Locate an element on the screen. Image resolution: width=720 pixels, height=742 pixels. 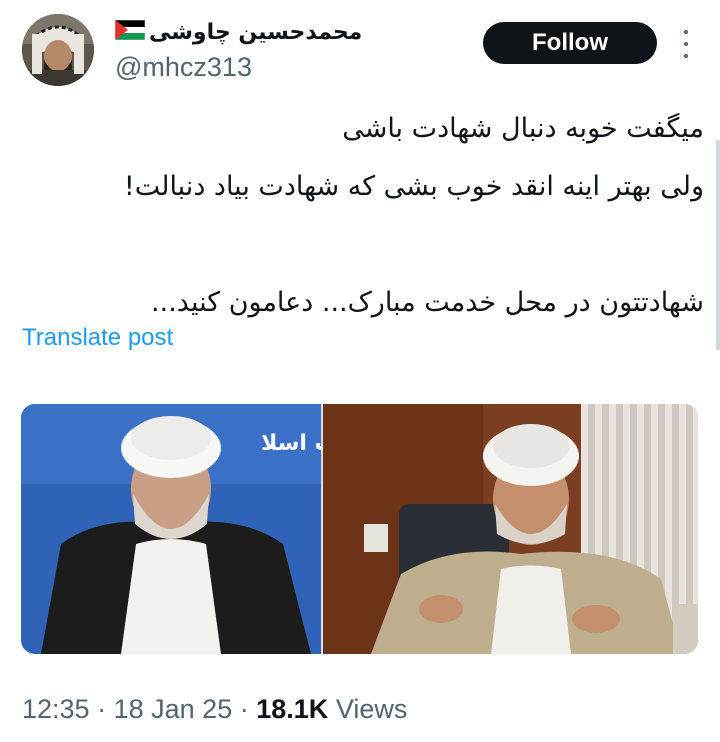
views-label: Views is located at coordinates (371, 709).